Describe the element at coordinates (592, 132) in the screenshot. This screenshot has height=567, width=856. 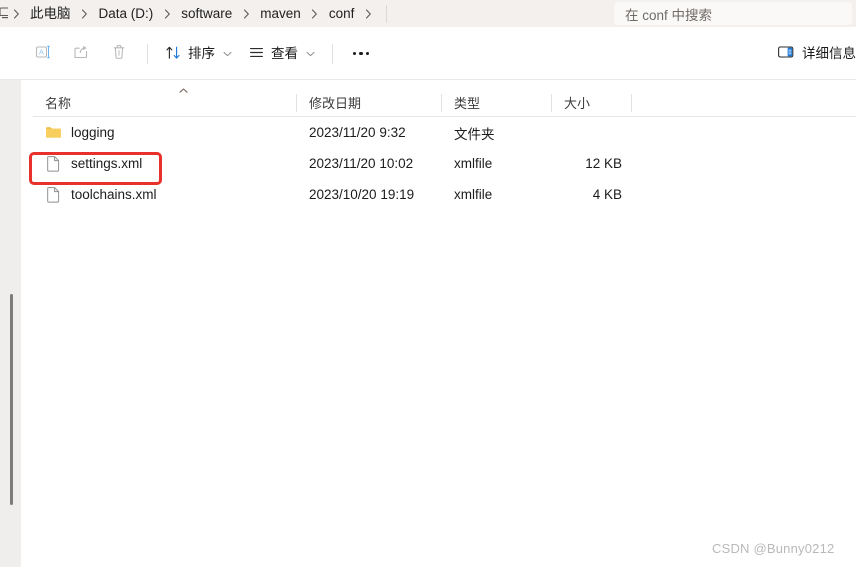
I see `file-size-cell` at that location.